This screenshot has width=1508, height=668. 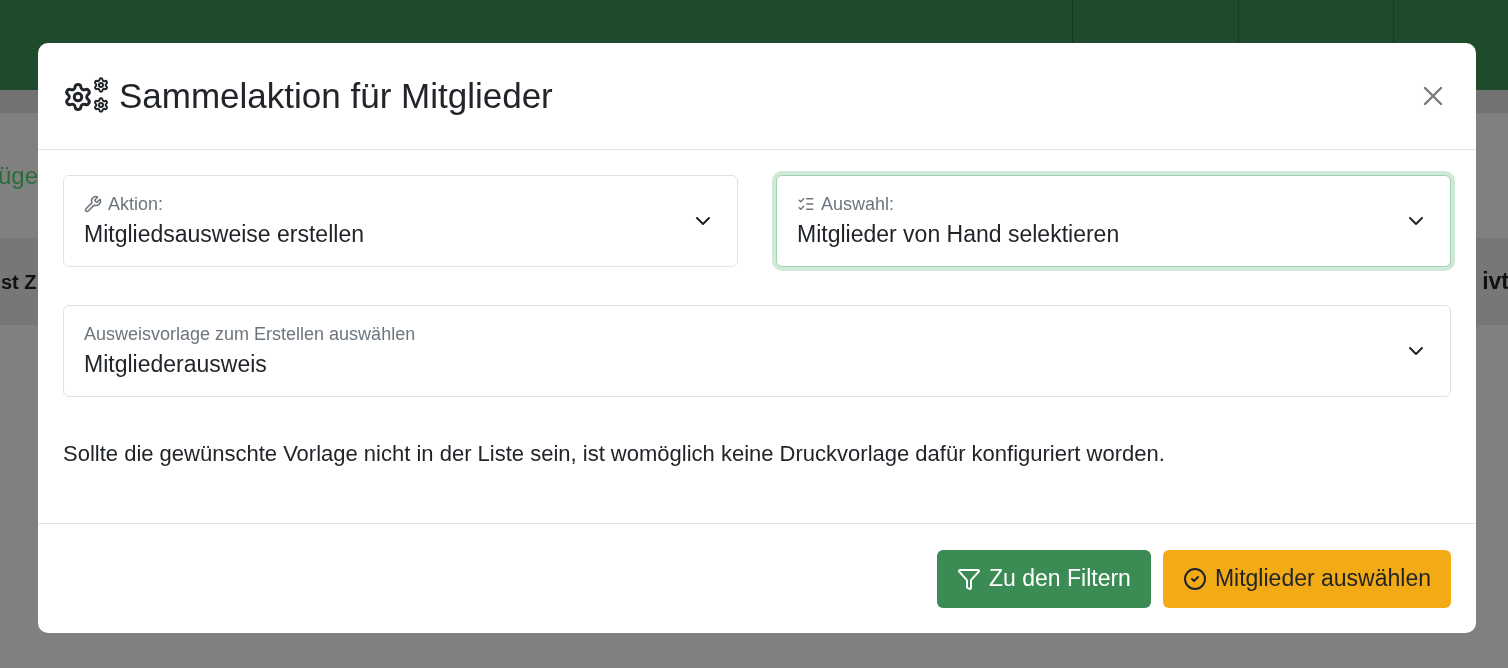 What do you see at coordinates (969, 578) in the screenshot?
I see `filter-icon` at bounding box center [969, 578].